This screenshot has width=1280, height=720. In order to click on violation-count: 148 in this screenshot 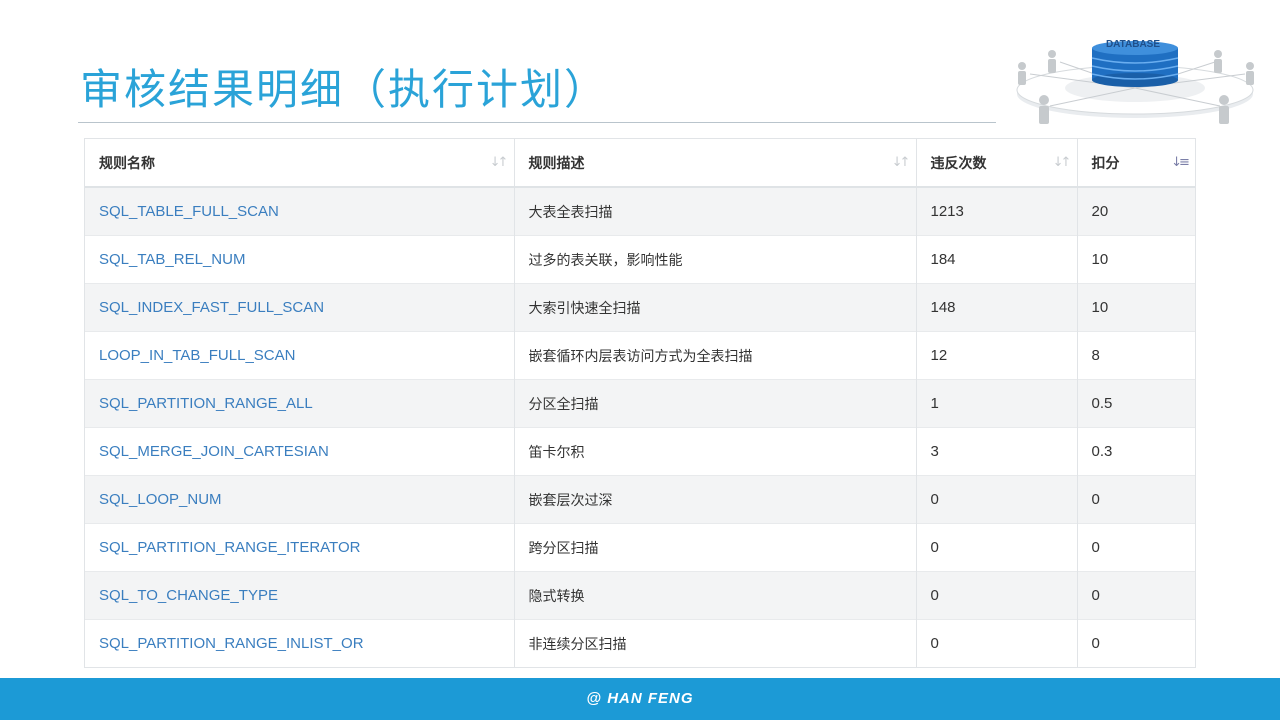, I will do `click(997, 307)`.